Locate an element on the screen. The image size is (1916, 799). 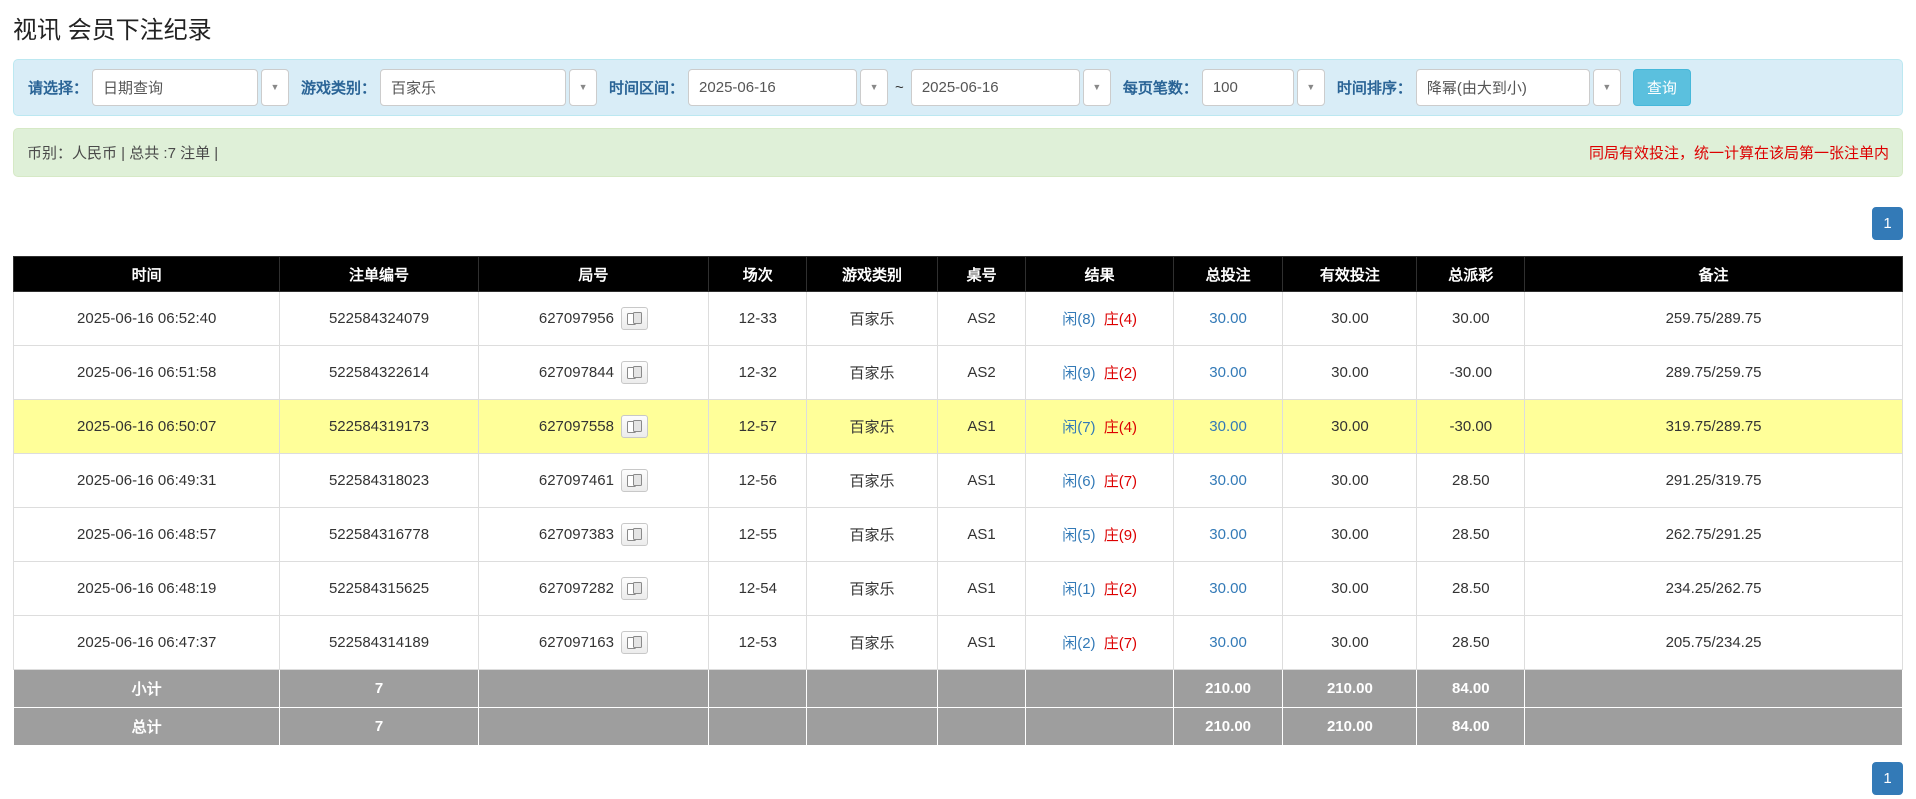
summary-totals-text: 币别：人民币 | 总共 :7 注单 | is located at coordinates (123, 153).